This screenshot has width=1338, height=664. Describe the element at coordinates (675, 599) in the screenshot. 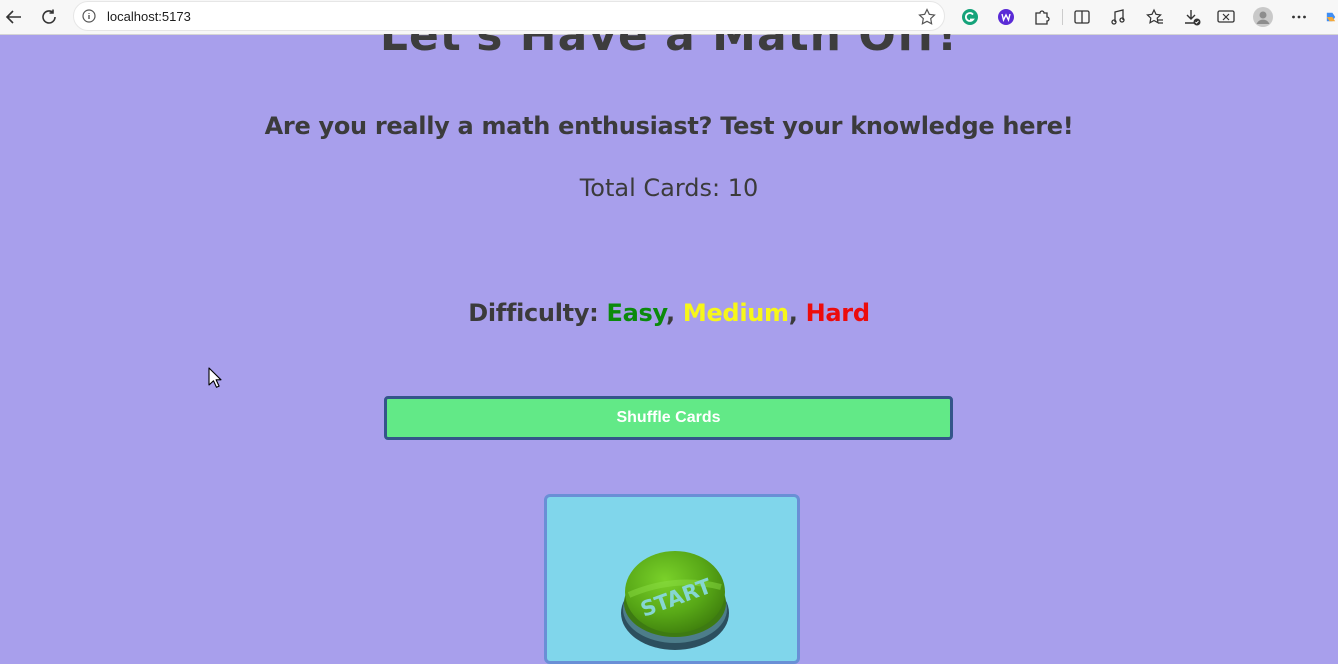

I see `start-button: START` at that location.